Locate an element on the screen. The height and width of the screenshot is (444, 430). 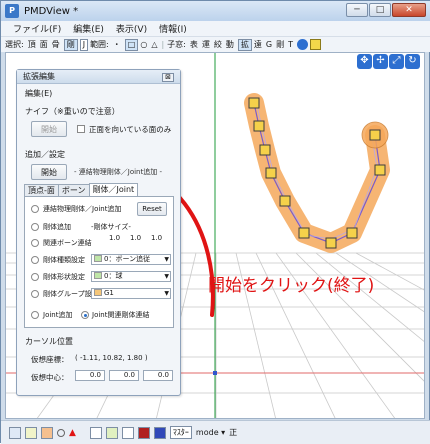
joint-add-label: Joint追加 is located at coordinates (58, 315).